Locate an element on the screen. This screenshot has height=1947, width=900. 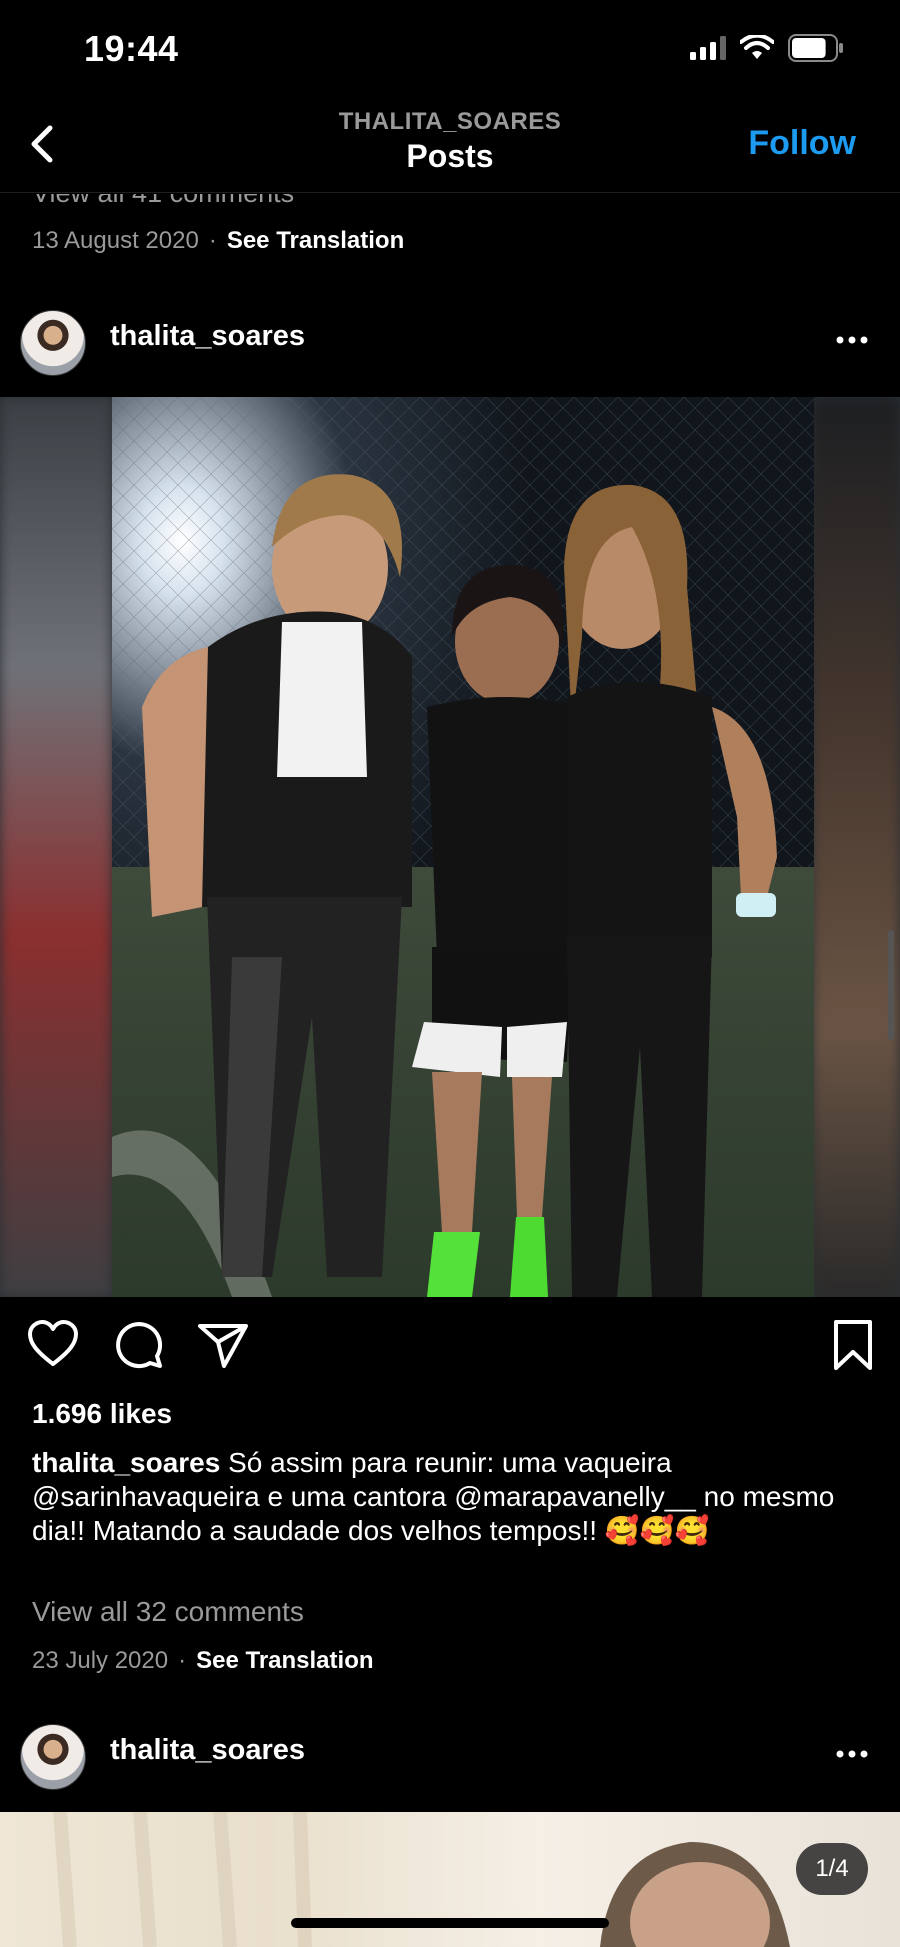
status-icons is located at coordinates (767, 48).